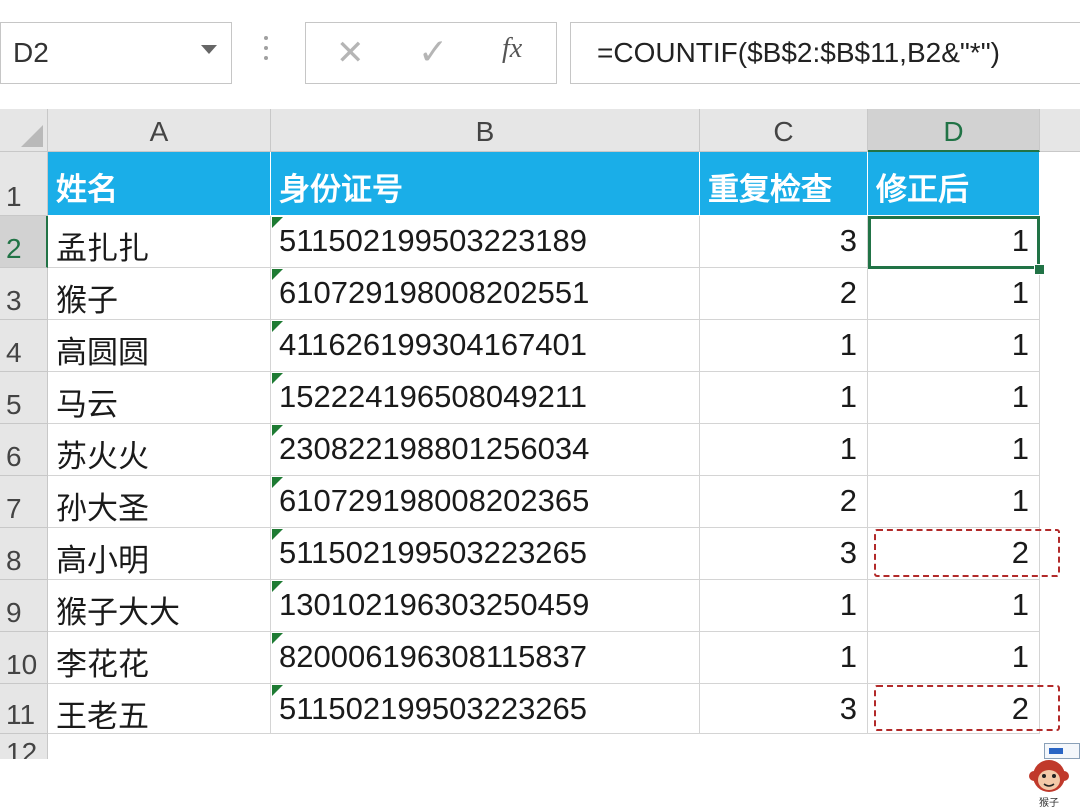 The image size is (1080, 809). I want to click on cell-b6: 230822198801256034, so click(485, 450).